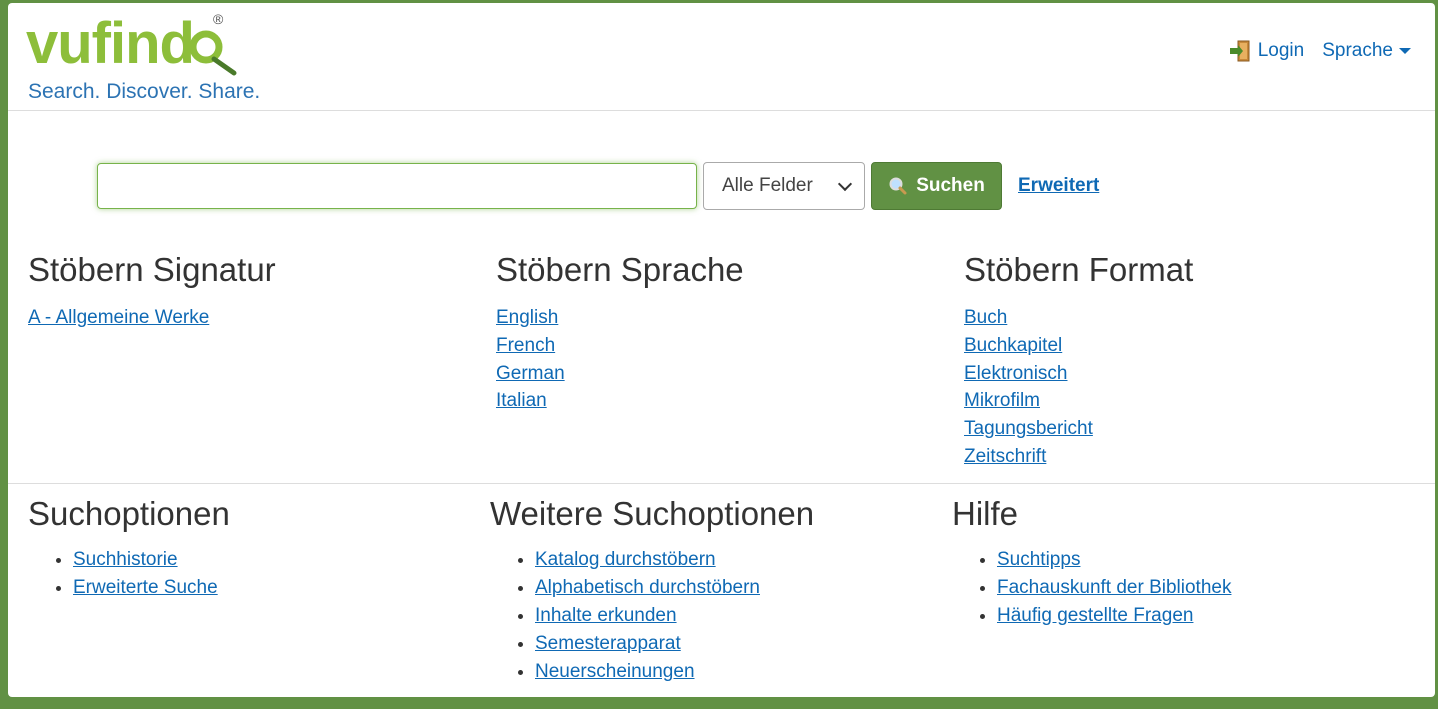 This screenshot has height=709, width=1438. What do you see at coordinates (118, 317) in the screenshot?
I see `browse-callnumber-link: A - Allgemeine Werke` at bounding box center [118, 317].